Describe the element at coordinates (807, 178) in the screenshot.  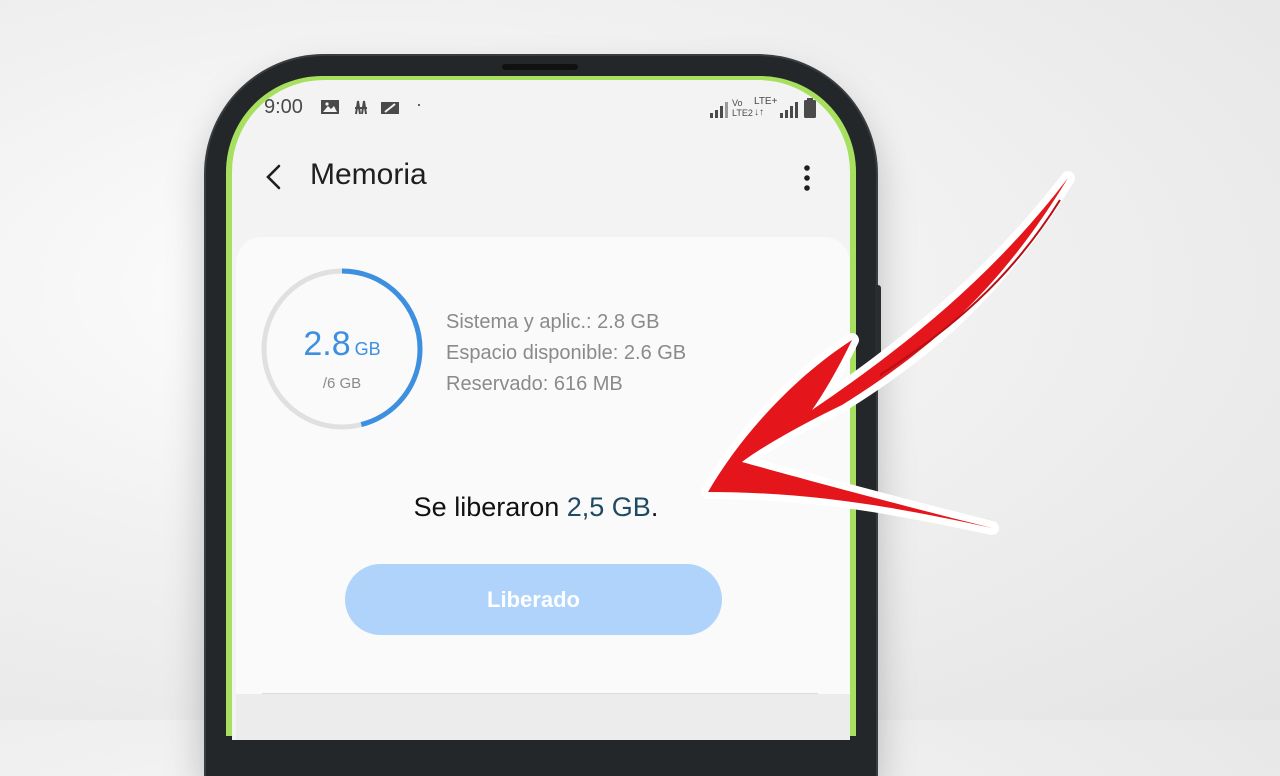
I see `more-vert-icon` at that location.